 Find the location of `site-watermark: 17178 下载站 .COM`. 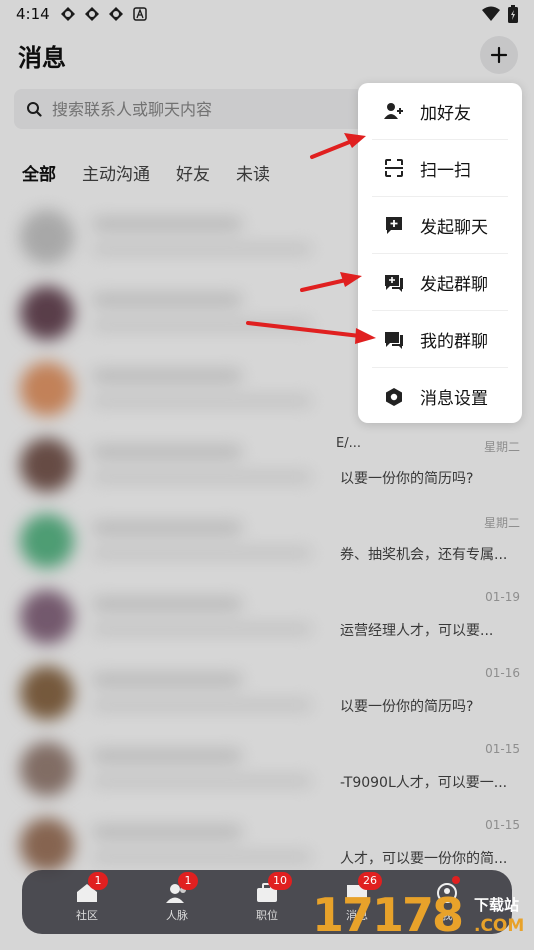

site-watermark: 17178 下载站 .COM is located at coordinates (421, 917).